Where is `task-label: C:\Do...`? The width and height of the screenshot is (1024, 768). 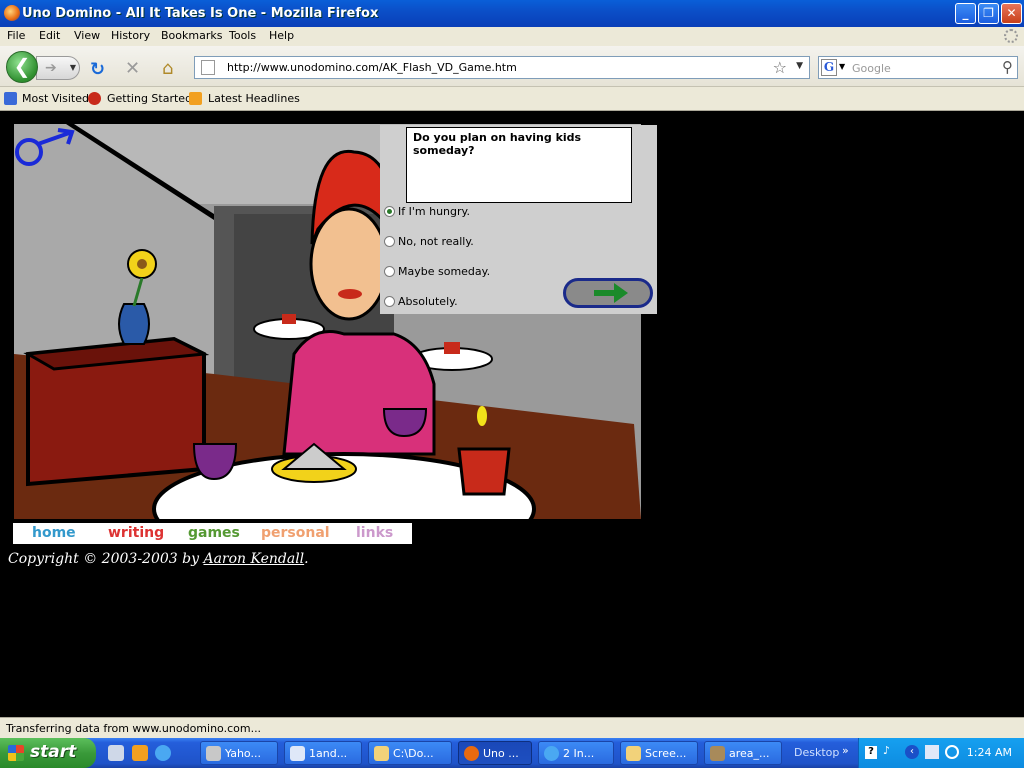 task-label: C:\Do... is located at coordinates (413, 753).